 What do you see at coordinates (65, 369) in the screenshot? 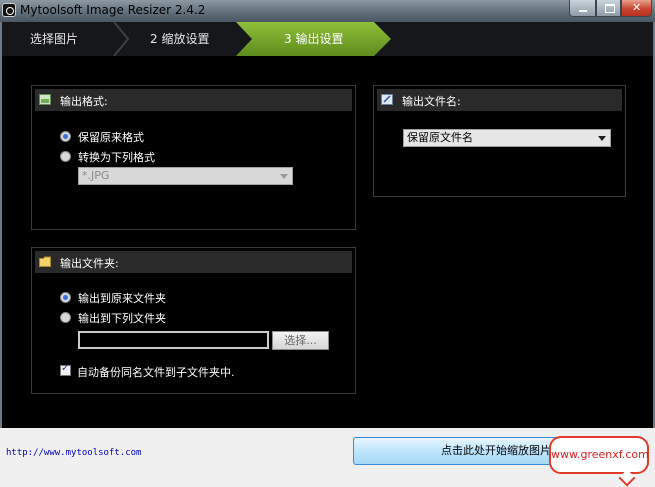
I see `backup-checkbox` at bounding box center [65, 369].